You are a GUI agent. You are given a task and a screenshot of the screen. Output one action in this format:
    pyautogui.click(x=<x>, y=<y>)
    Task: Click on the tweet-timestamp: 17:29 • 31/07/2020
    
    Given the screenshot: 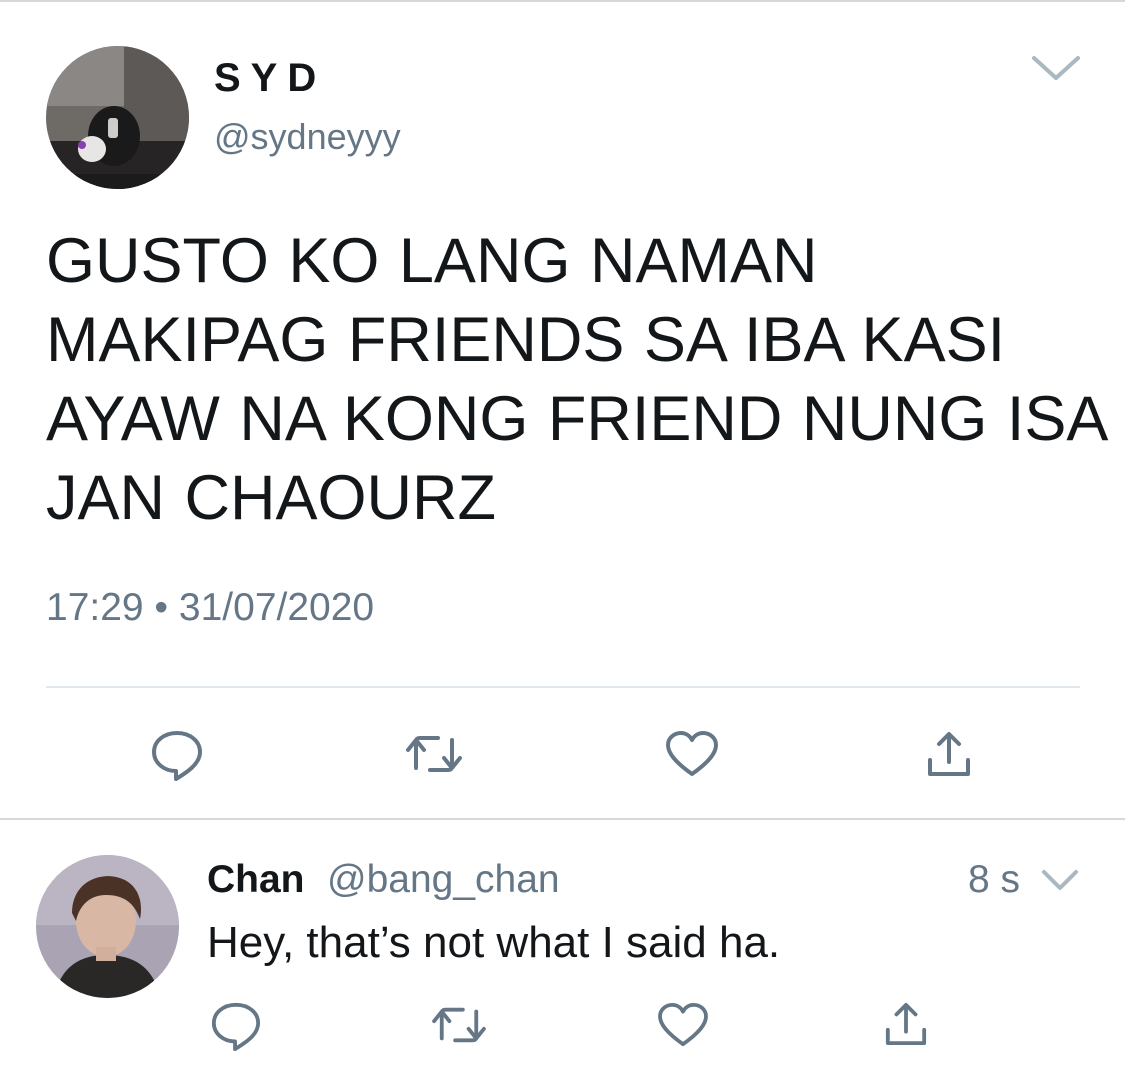 What is the action you would take?
    pyautogui.click(x=210, y=608)
    